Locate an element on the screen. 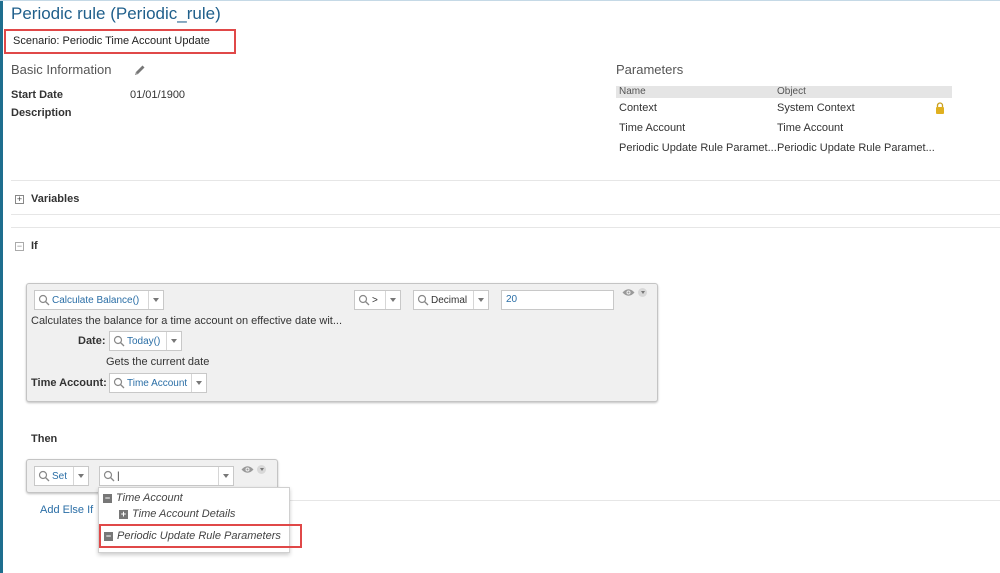  dropdown-item-label: Periodic Update Rule Parameters is located at coordinates (199, 536).